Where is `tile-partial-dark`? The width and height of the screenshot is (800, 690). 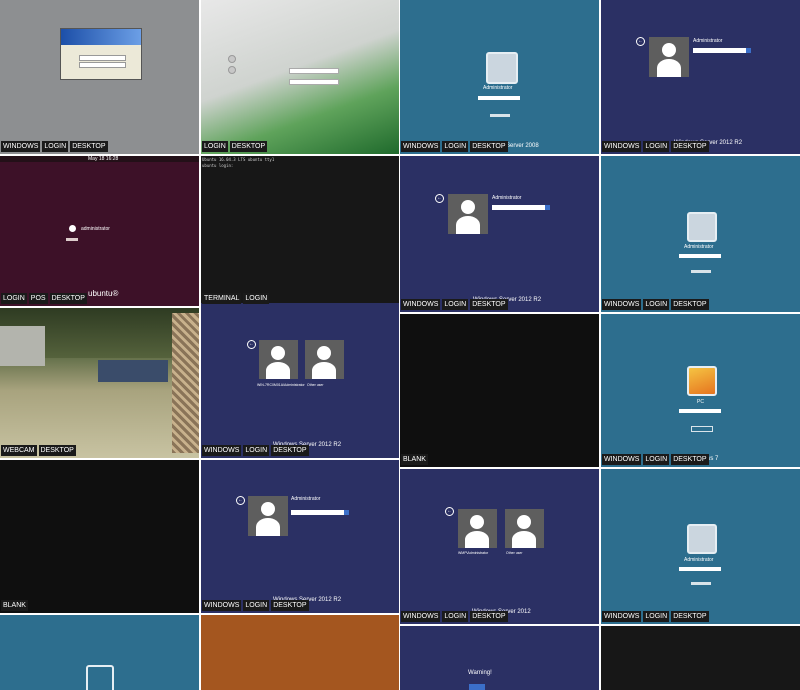
tile-partial-dark is located at coordinates (700, 658).